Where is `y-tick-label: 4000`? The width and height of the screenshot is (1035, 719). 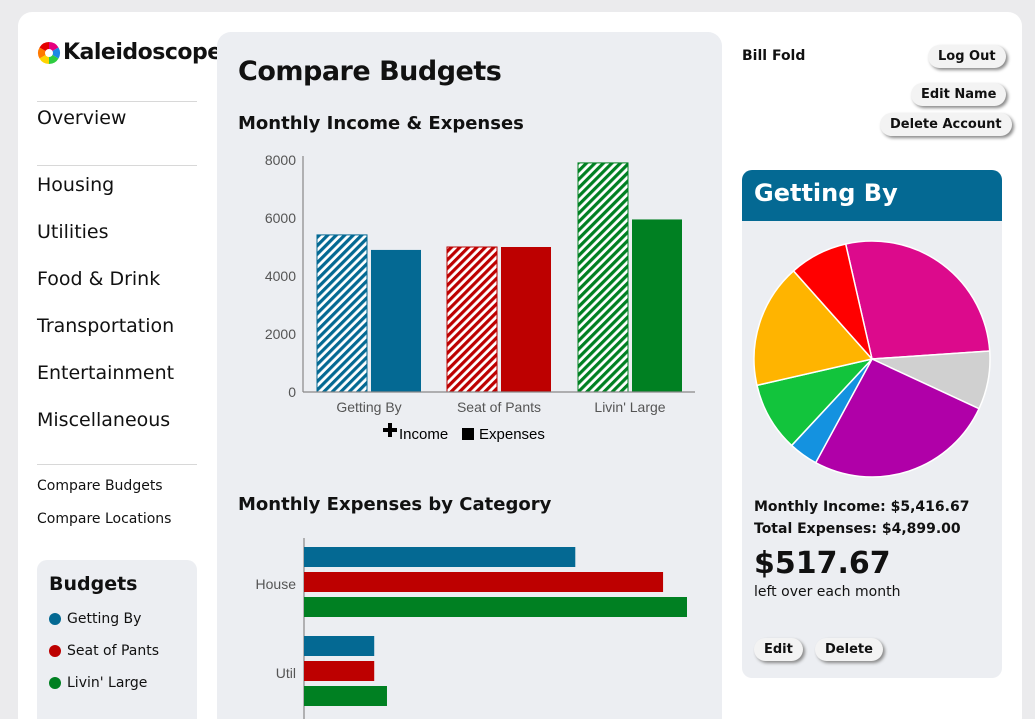
y-tick-label: 4000 is located at coordinates (280, 276).